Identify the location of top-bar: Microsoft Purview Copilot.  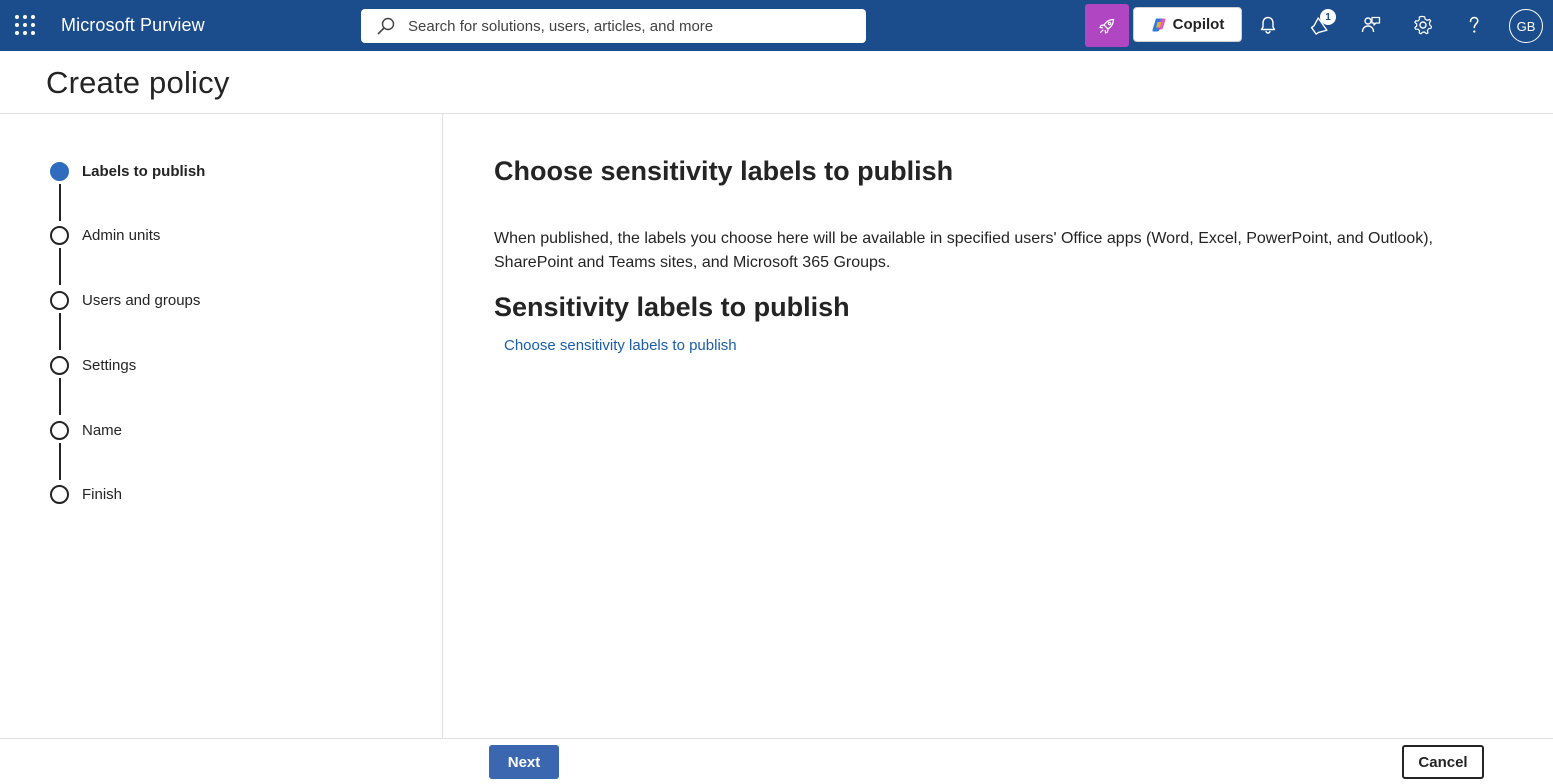
(776, 25).